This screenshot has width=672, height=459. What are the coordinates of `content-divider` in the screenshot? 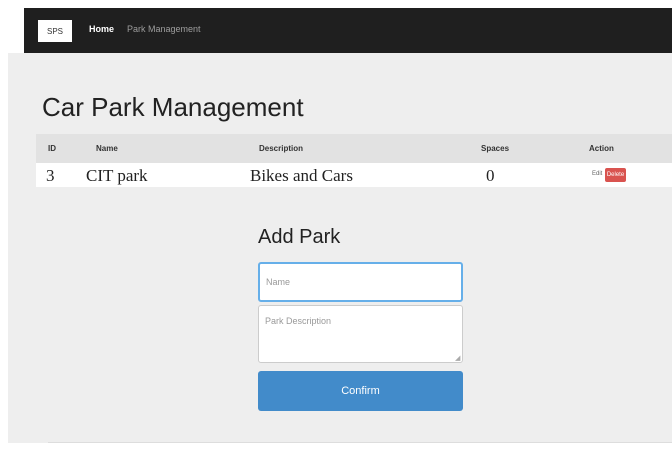 It's located at (360, 442).